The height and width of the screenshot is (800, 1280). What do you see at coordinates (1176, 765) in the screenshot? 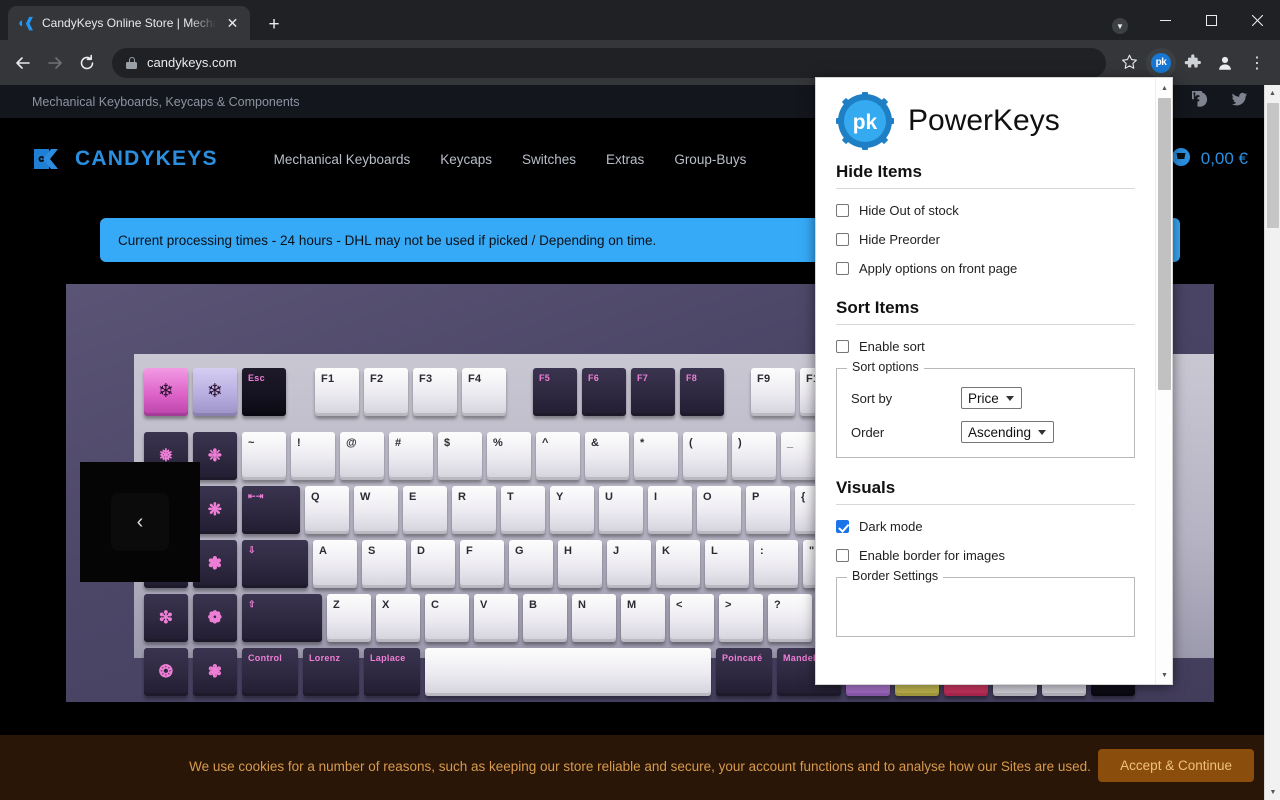
I see `accept-cookies-button: Accept & Continue` at bounding box center [1176, 765].